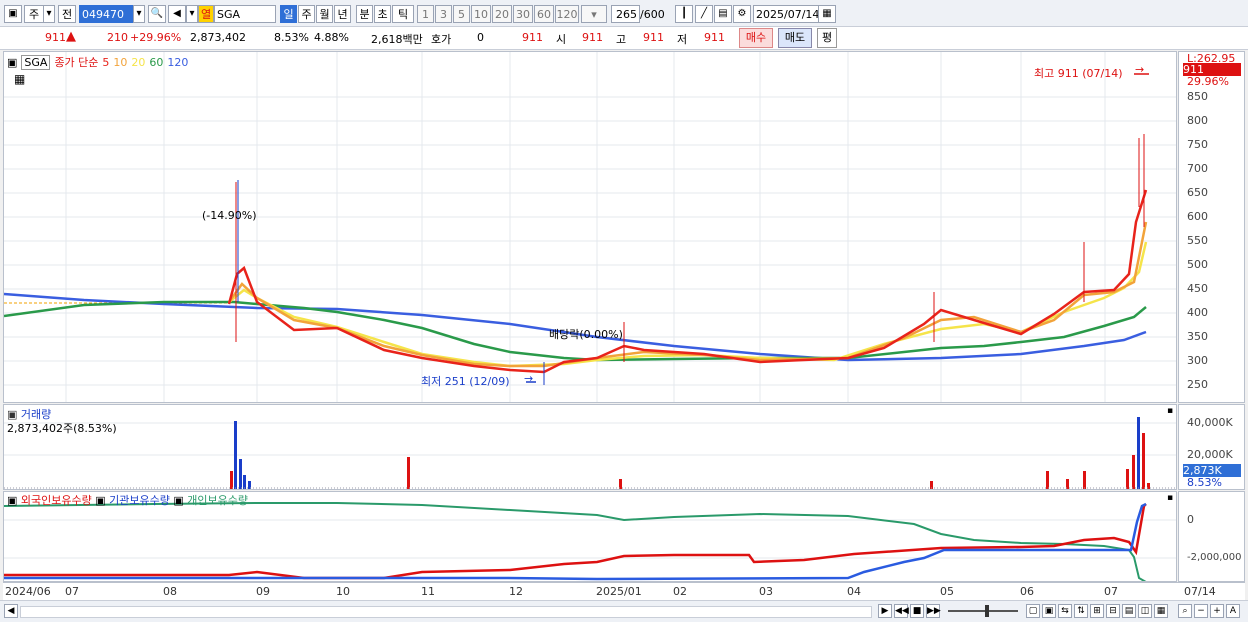 This screenshot has height=622, width=1248. What do you see at coordinates (446, 612) in the screenshot?
I see `horizontal-scrollbar` at bounding box center [446, 612].